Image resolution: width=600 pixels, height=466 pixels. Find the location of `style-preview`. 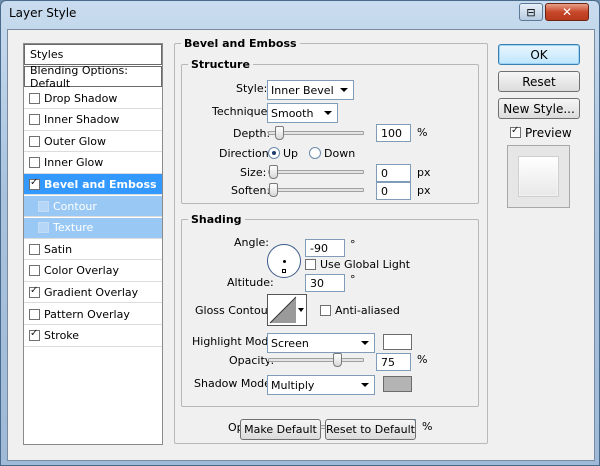

style-preview is located at coordinates (538, 176).